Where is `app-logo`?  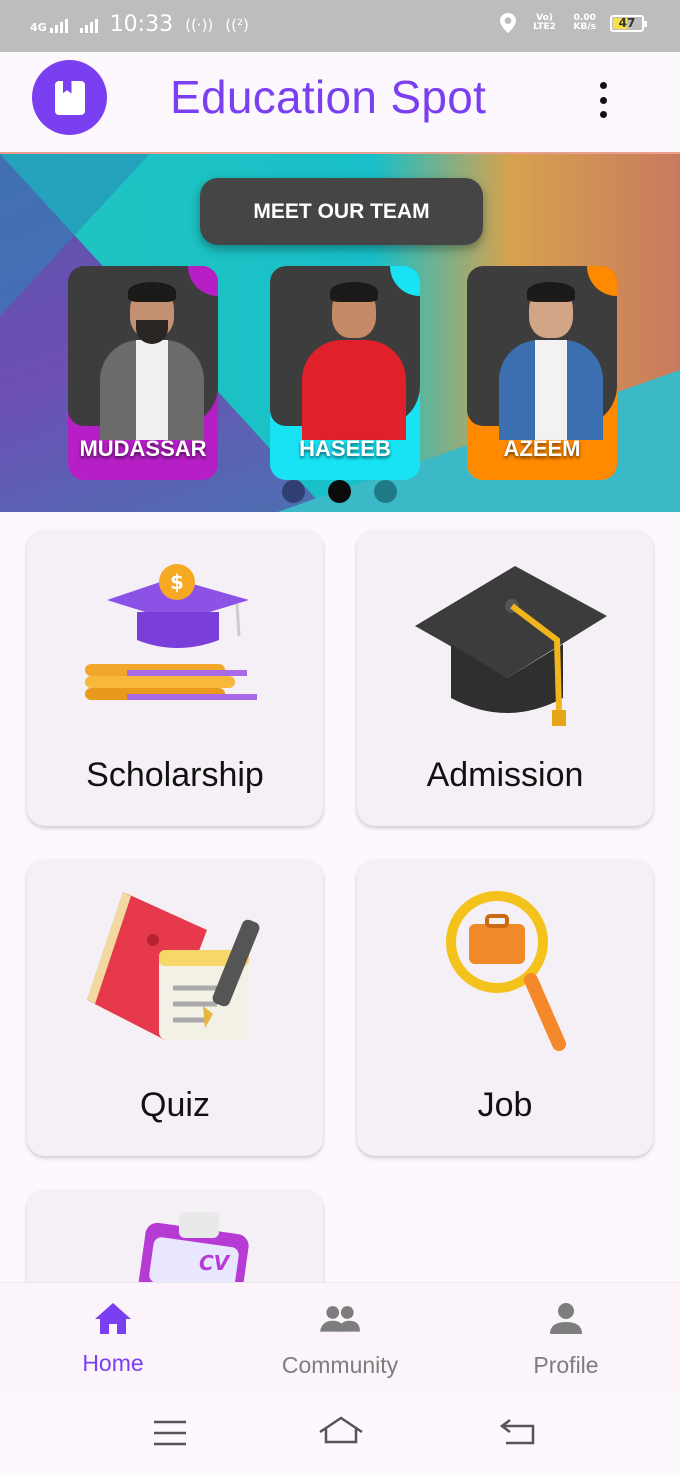
app-logo is located at coordinates (69, 97).